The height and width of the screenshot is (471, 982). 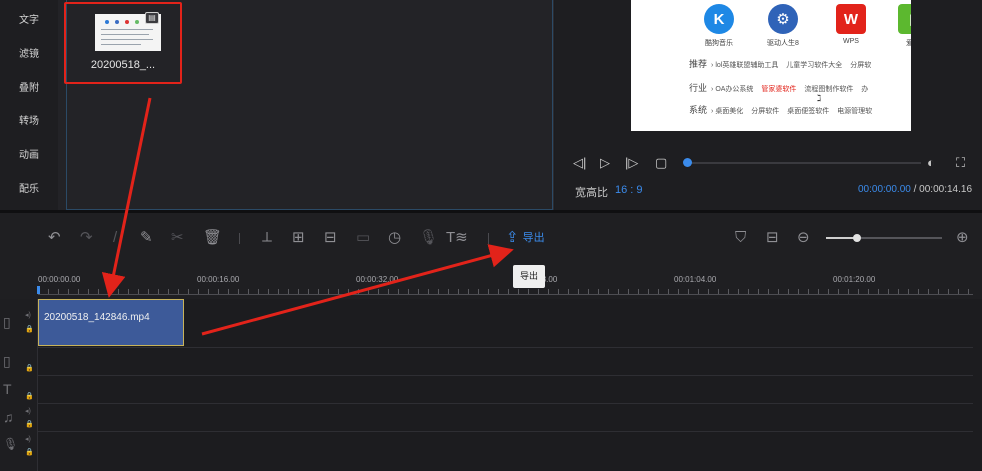 What do you see at coordinates (29, 187) in the screenshot?
I see `sidebar-item-music: 配乐` at bounding box center [29, 187].